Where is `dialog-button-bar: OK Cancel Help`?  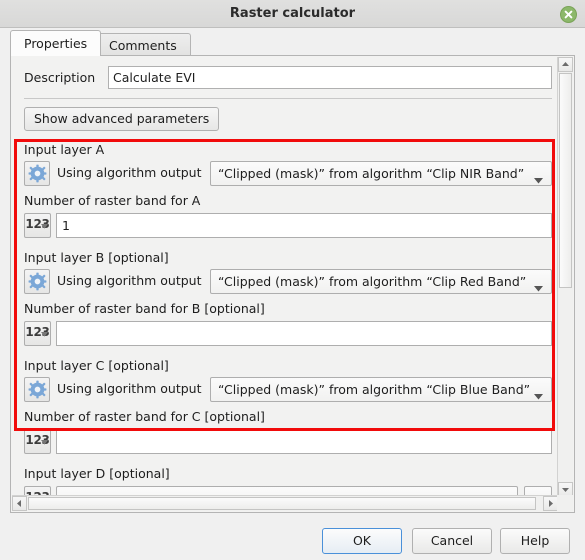 dialog-button-bar: OK Cancel Help is located at coordinates (292, 537).